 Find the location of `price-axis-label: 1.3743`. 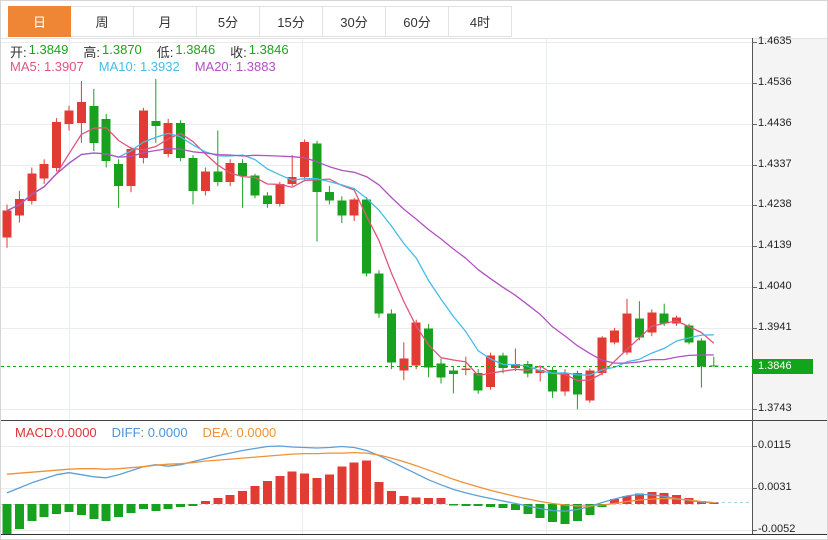

price-axis-label: 1.3743 is located at coordinates (775, 408).